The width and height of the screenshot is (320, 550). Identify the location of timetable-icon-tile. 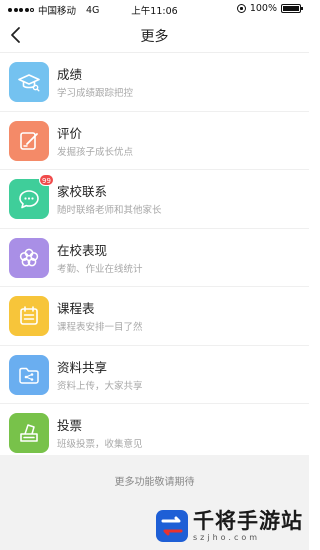
(29, 316).